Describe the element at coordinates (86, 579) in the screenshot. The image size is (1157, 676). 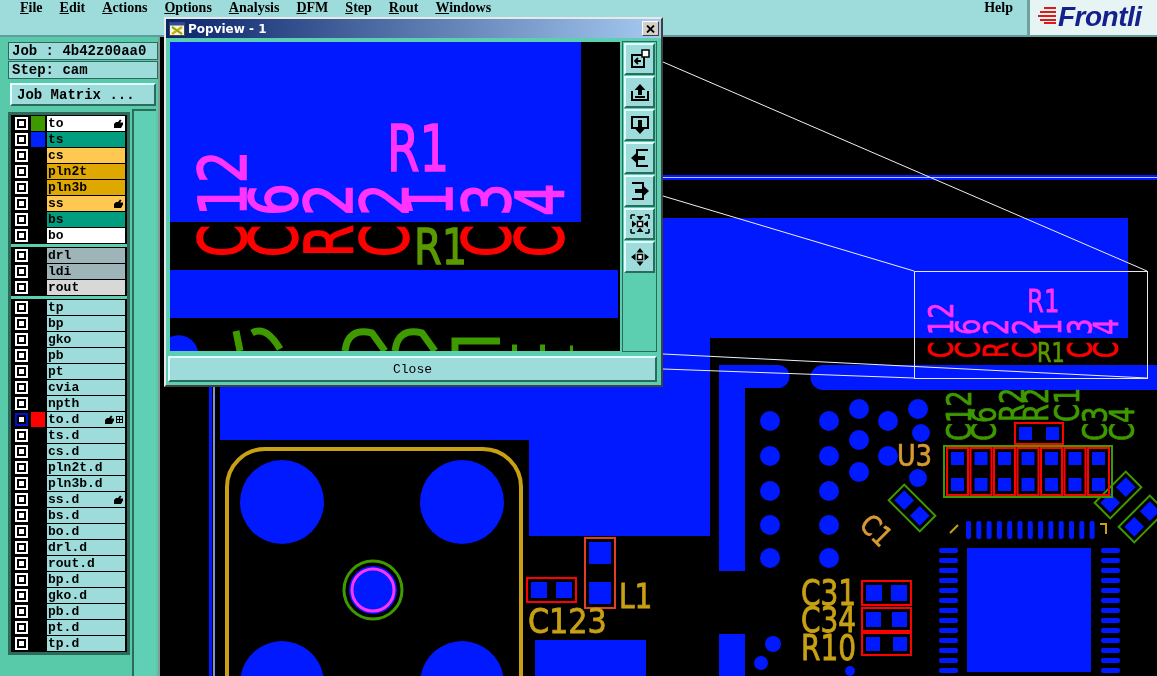
I see `layer-name: bp.d` at that location.